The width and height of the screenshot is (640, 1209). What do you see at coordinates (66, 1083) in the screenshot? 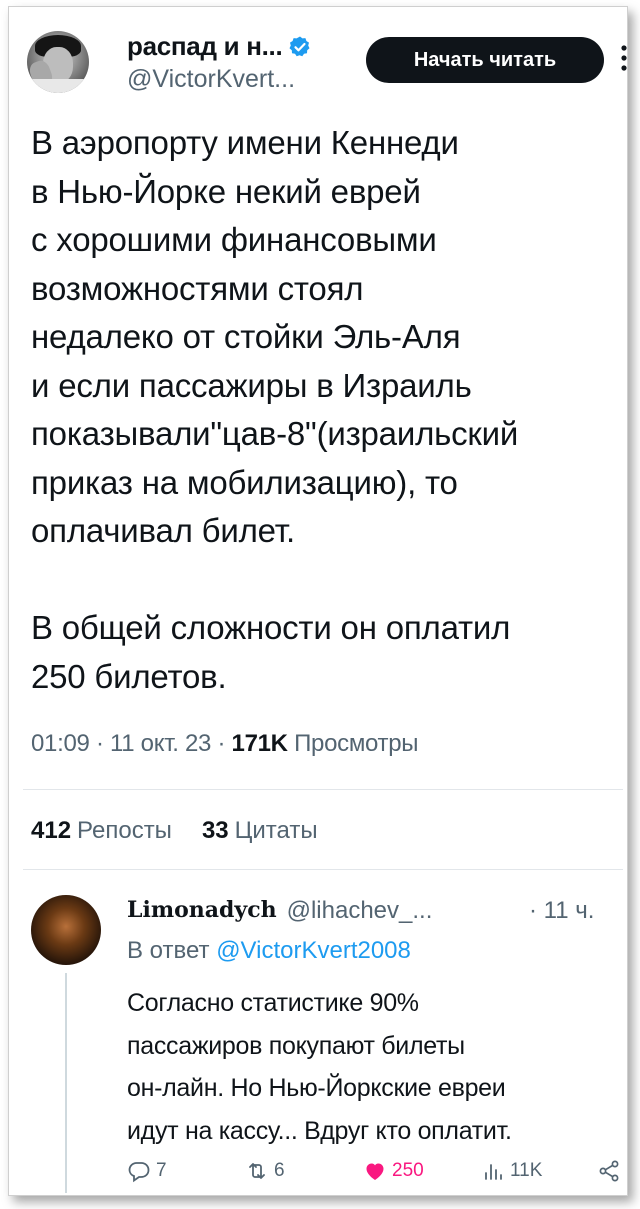
I see `thread-line` at bounding box center [66, 1083].